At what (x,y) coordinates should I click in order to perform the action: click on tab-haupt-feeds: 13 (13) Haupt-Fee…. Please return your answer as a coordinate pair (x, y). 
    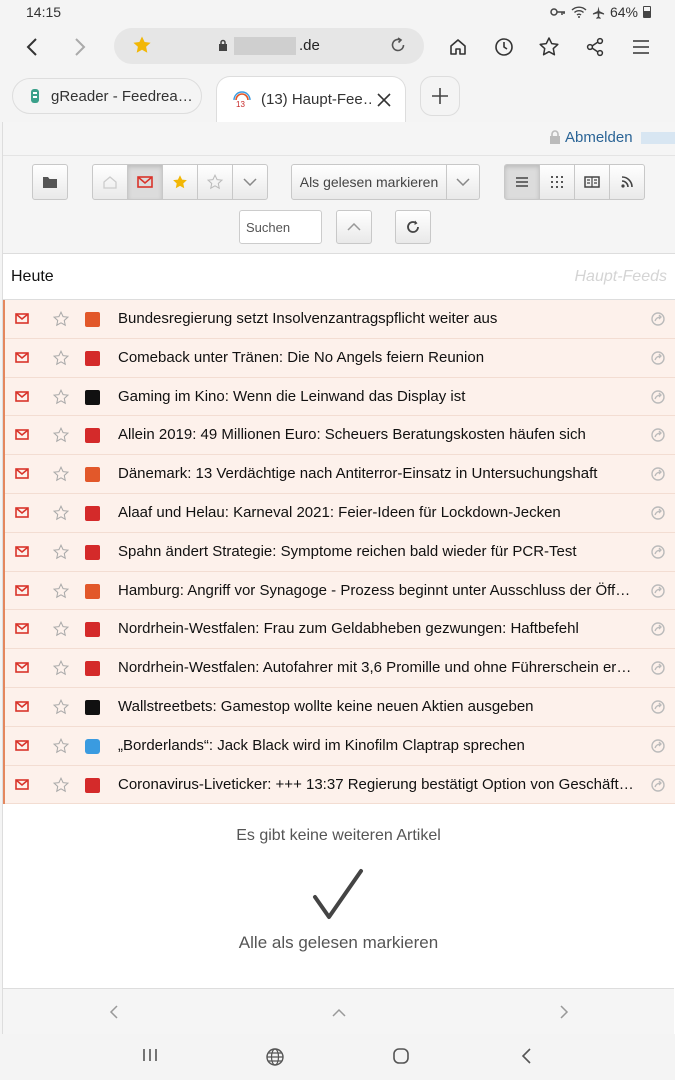
    Looking at the image, I should click on (311, 99).